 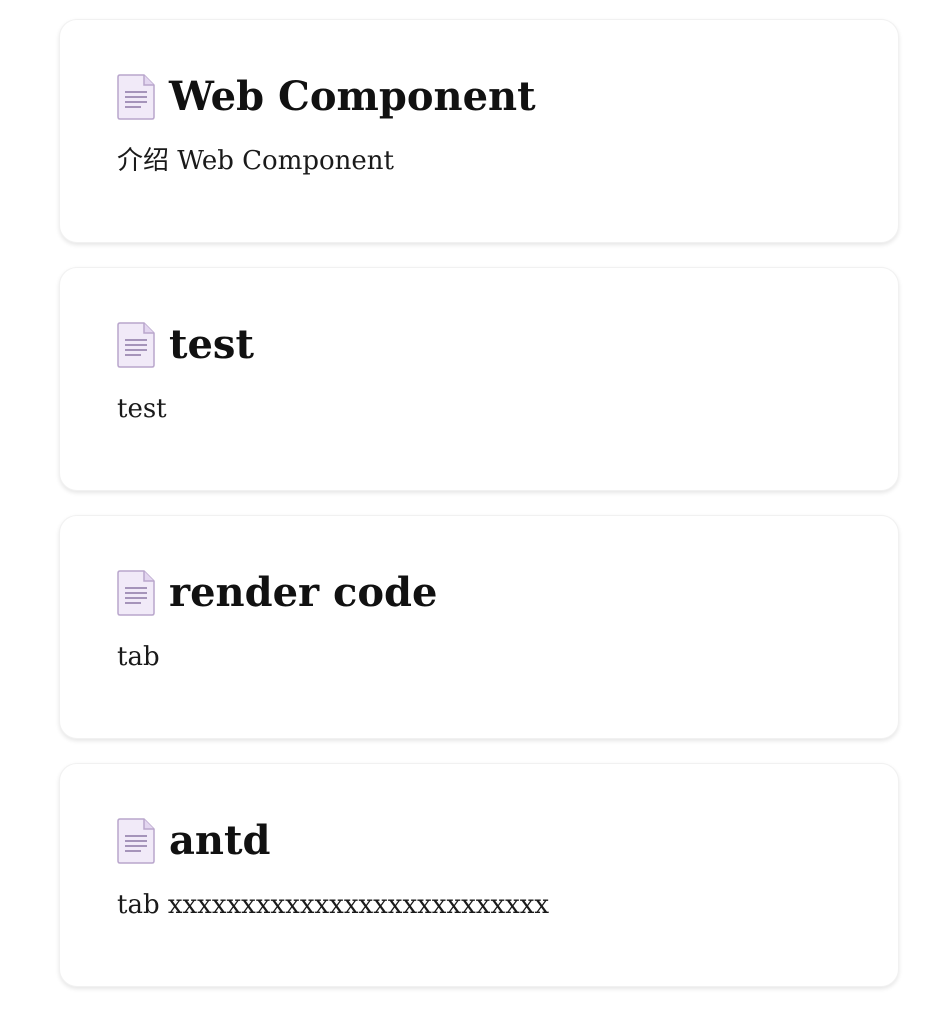 I want to click on card-title-row: Web Component, so click(x=479, y=97).